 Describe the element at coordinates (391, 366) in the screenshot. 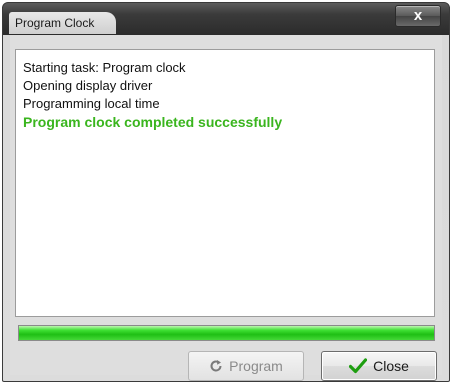

I see `close-button-label: Close` at that location.